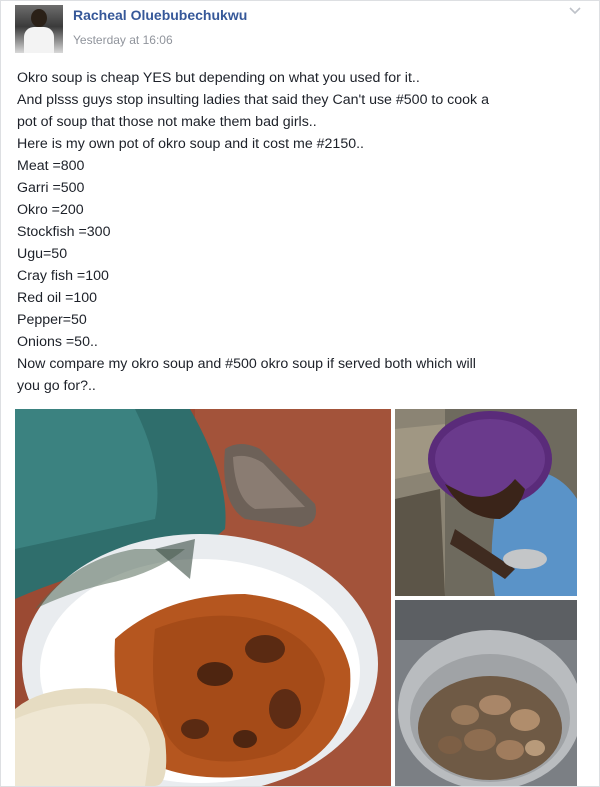 The image size is (600, 787). What do you see at coordinates (575, 11) in the screenshot?
I see `chevron-down-icon` at bounding box center [575, 11].